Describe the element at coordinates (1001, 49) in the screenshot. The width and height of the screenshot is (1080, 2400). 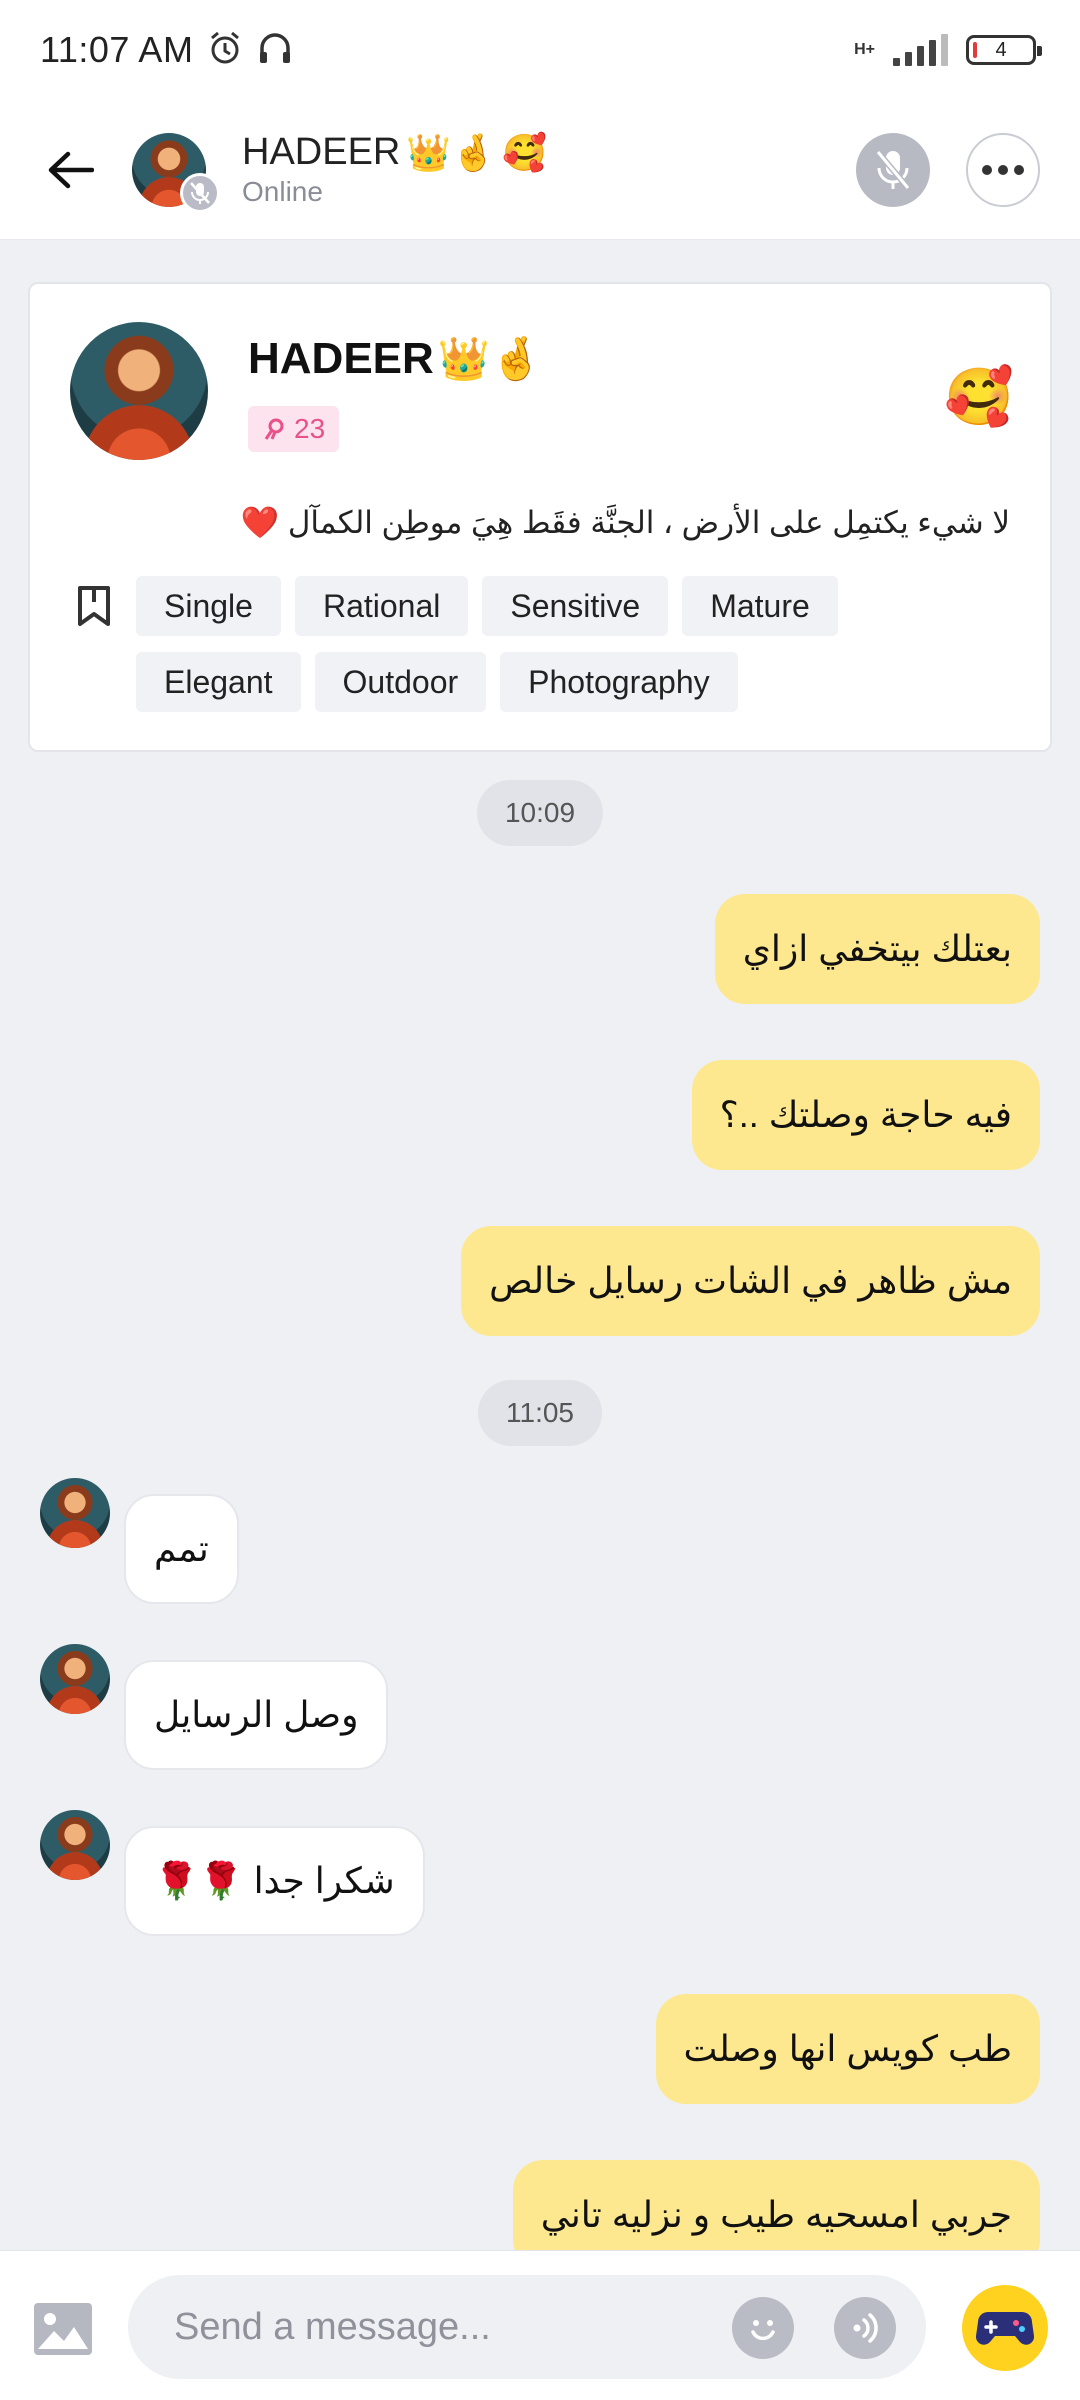
I see `battery-level: 4` at that location.